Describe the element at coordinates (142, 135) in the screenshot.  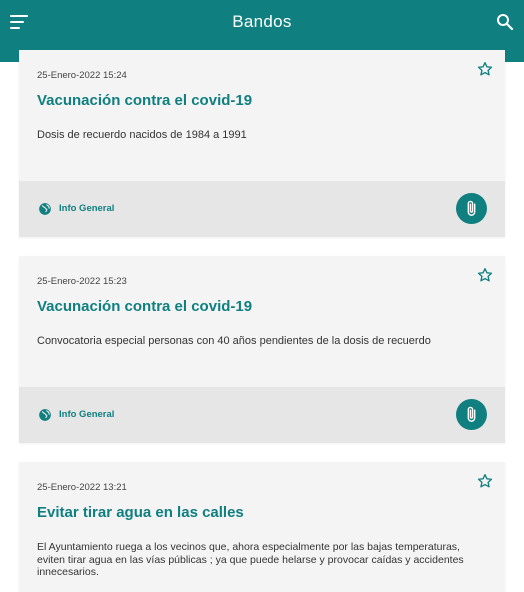
I see `bando-body: Dosis de recuerdo nacidos de 1984 a 1991` at that location.